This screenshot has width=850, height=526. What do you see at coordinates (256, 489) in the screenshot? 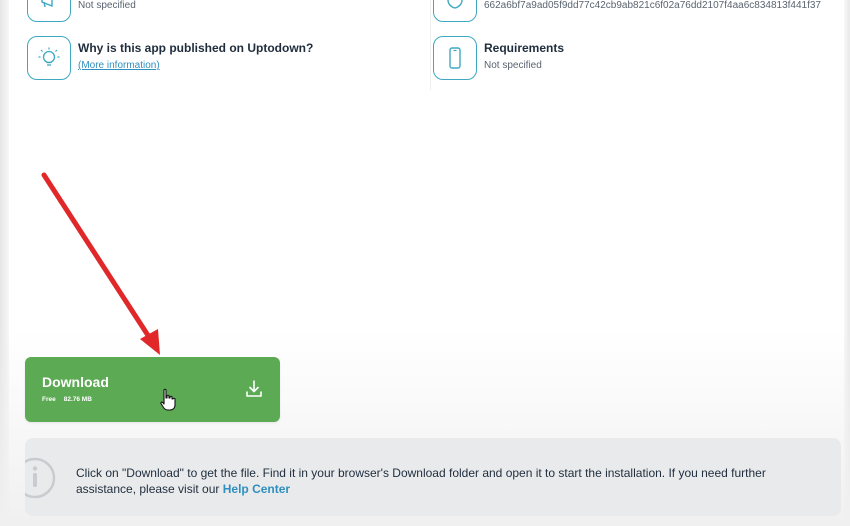
I see `help-center-link: Help Center` at bounding box center [256, 489].